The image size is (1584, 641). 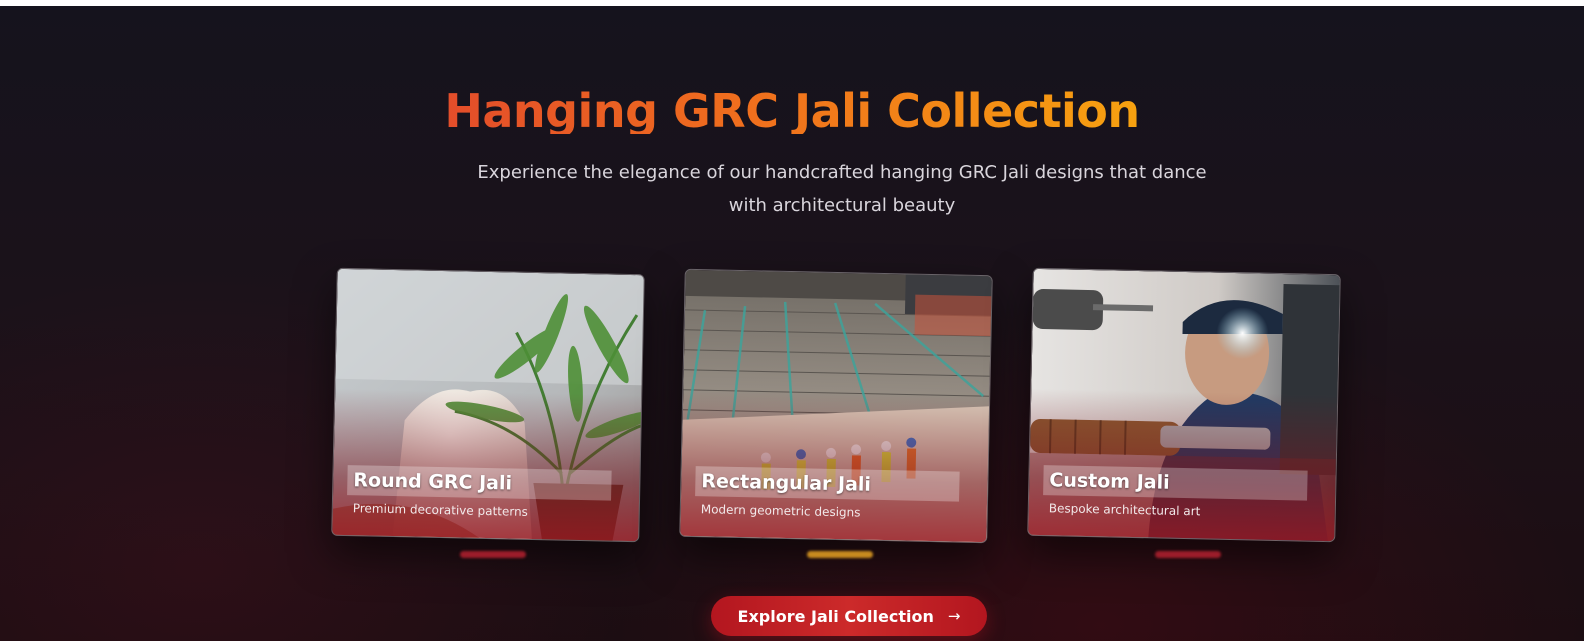 What do you see at coordinates (433, 482) in the screenshot?
I see `card-title: Round GRC Jali` at bounding box center [433, 482].